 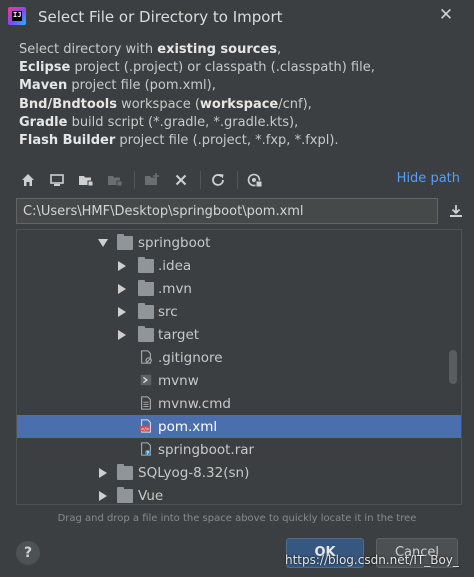 I want to click on tree-item-pom-xml: </> pom.xml, so click(x=239, y=426).